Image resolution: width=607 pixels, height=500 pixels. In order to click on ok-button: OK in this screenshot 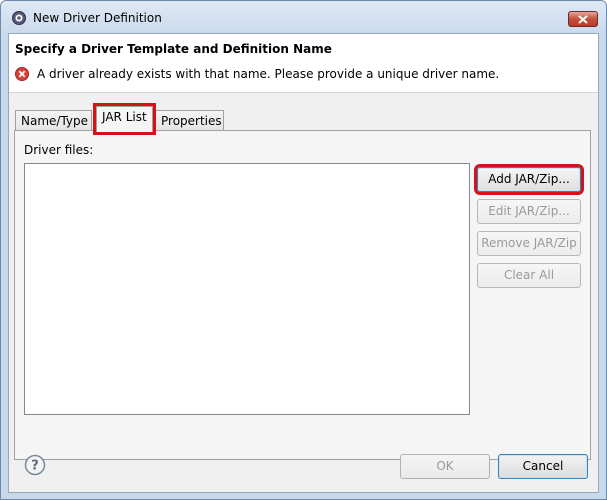, I will do `click(445, 466)`.